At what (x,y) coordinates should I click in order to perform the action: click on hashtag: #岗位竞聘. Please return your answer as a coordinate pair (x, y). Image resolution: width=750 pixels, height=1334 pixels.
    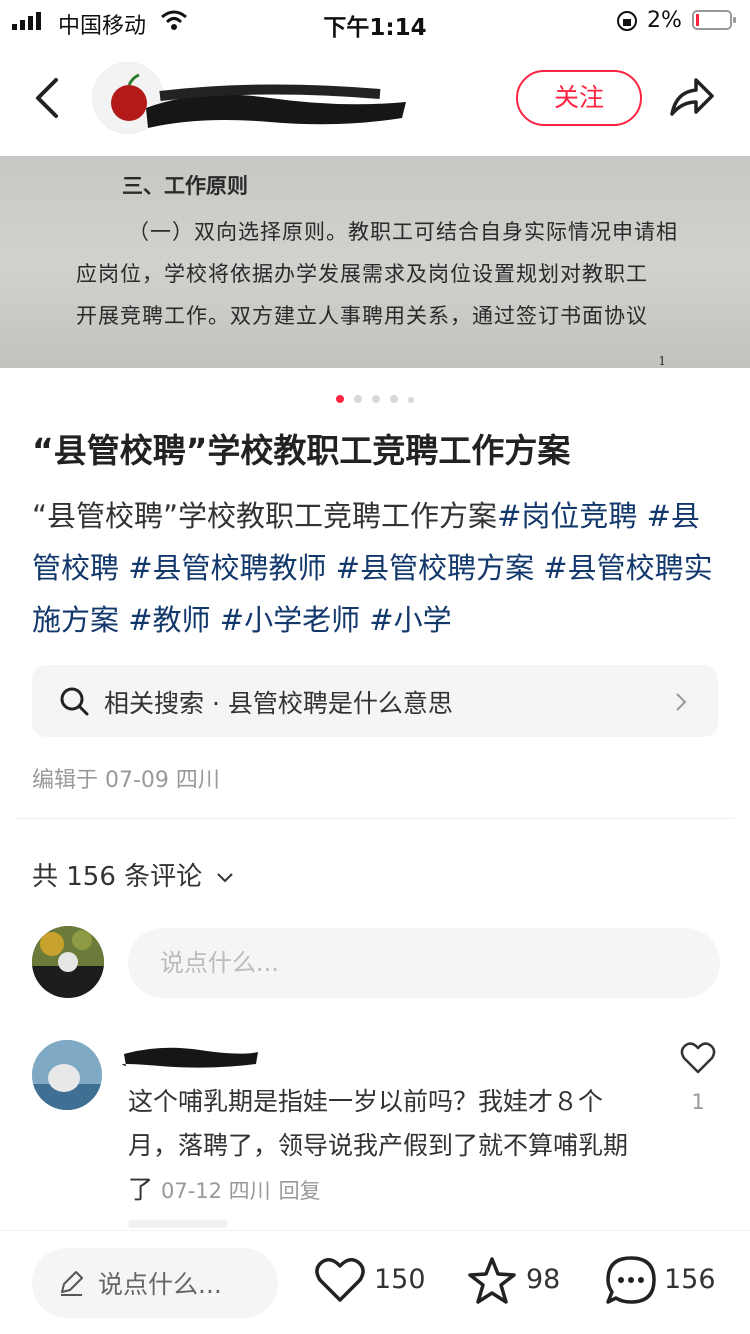
    Looking at the image, I should click on (567, 516).